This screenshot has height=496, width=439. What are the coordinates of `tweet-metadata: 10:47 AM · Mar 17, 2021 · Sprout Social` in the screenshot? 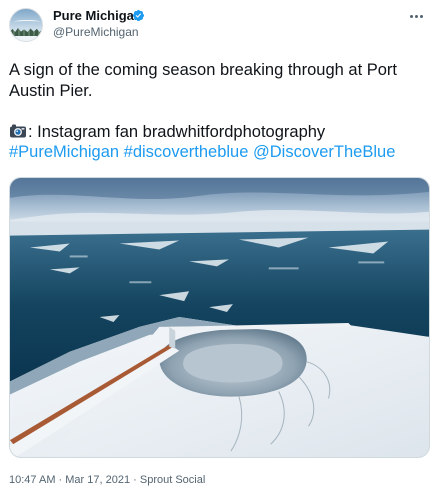 It's located at (107, 480).